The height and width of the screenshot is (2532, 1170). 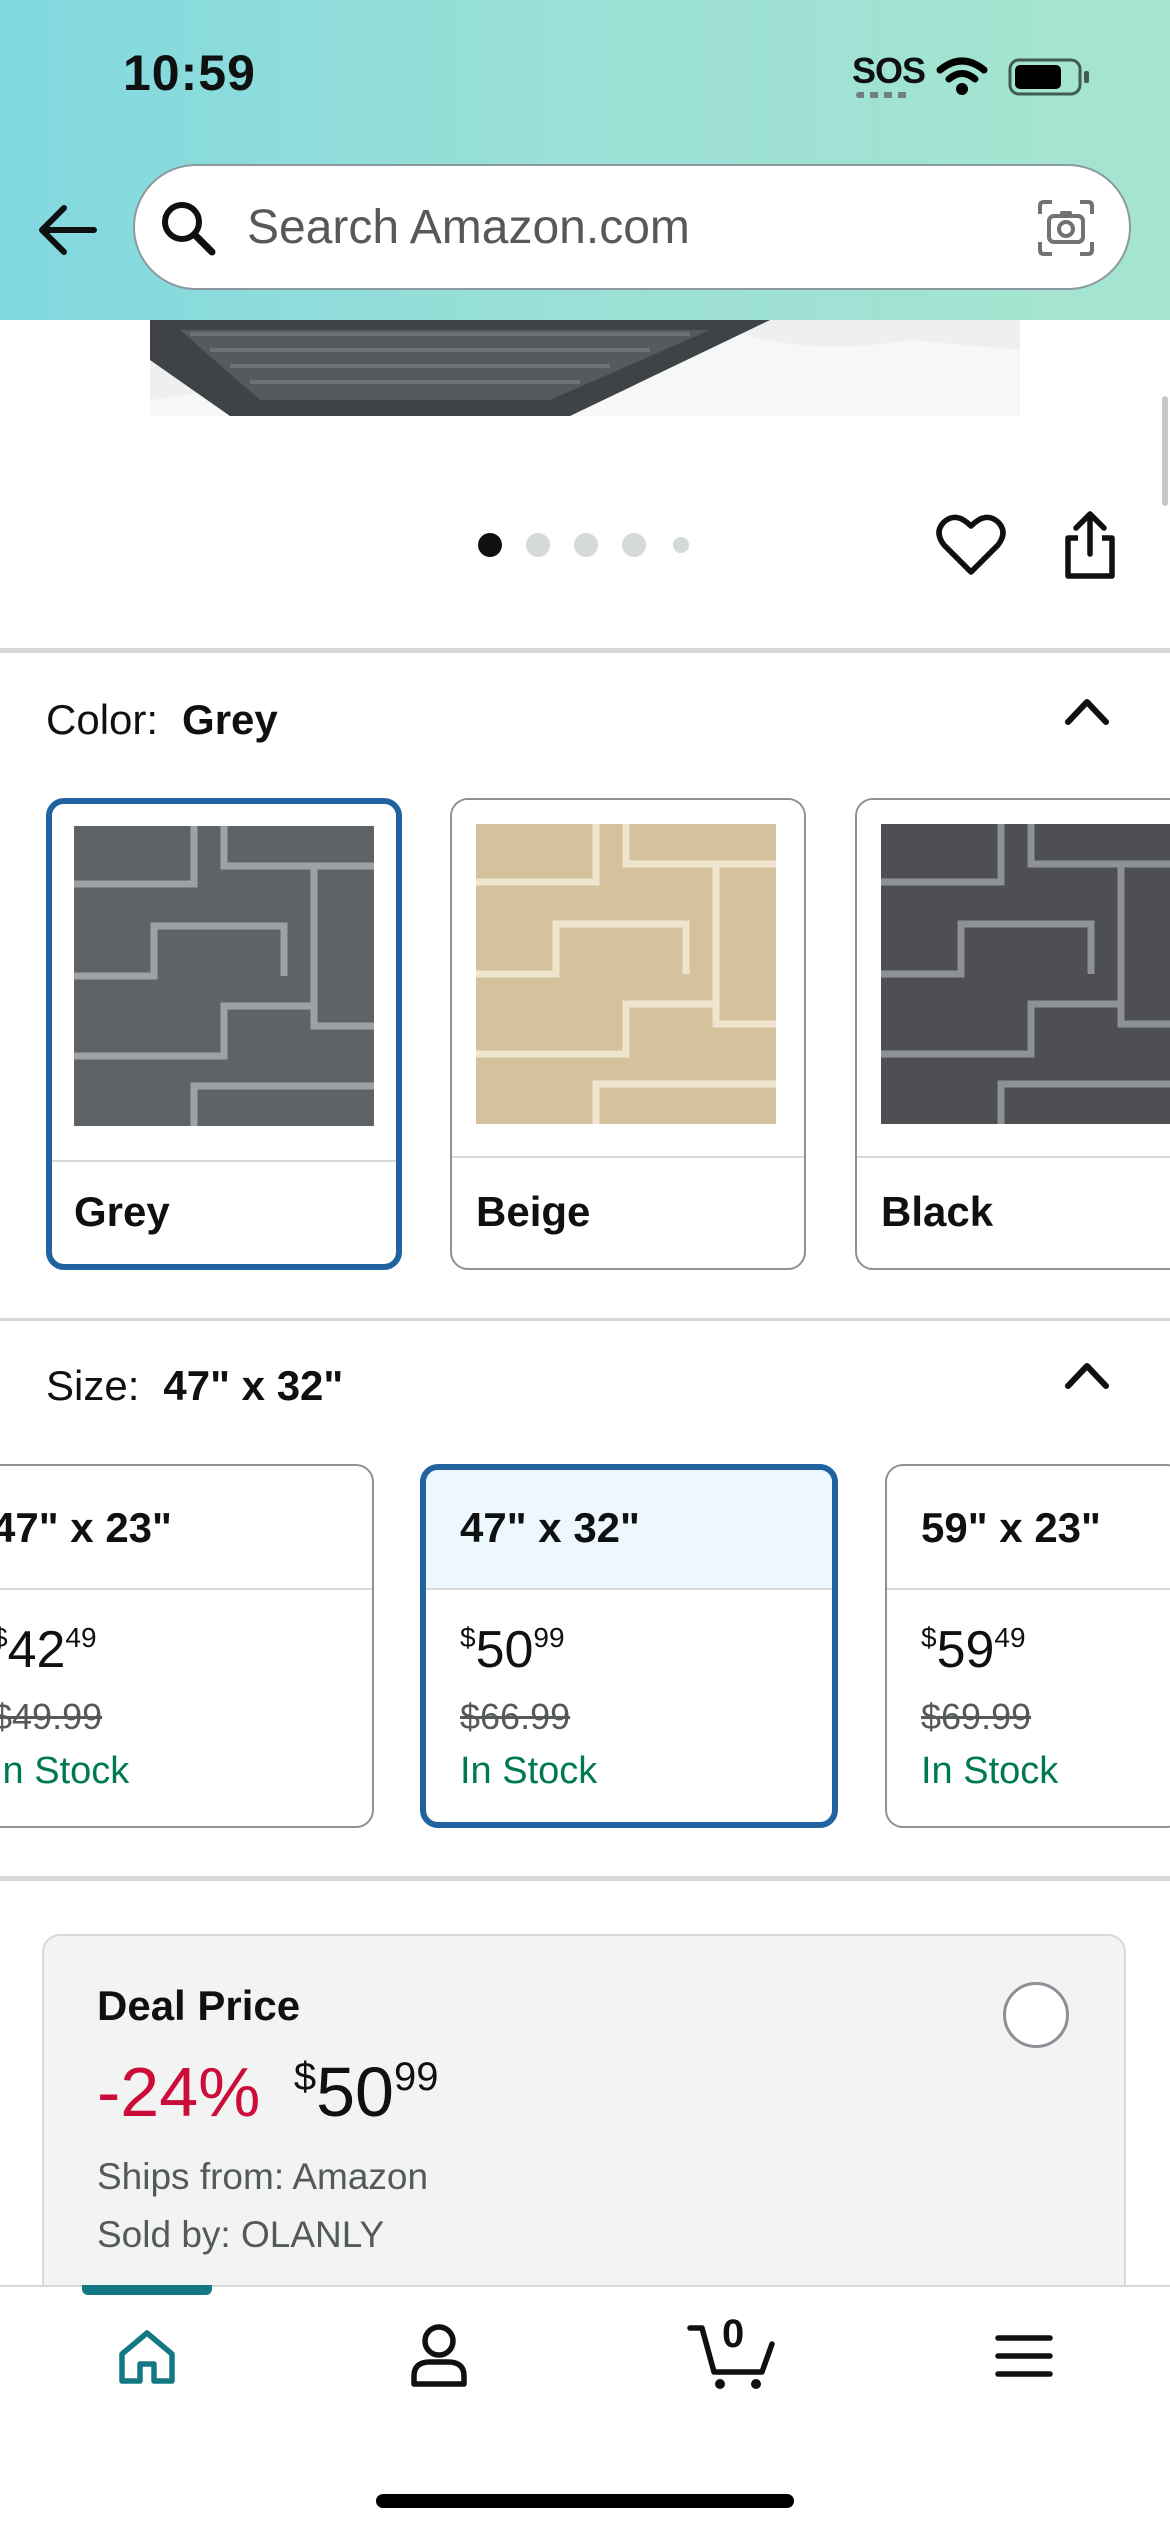 What do you see at coordinates (585, 2501) in the screenshot?
I see `home-indicator` at bounding box center [585, 2501].